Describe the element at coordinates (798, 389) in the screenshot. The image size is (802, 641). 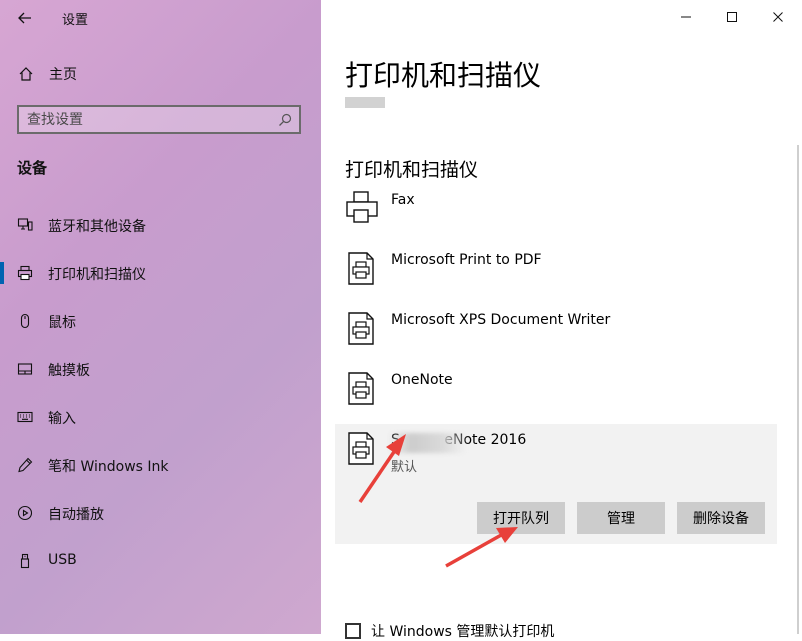
I see `scrollbar` at that location.